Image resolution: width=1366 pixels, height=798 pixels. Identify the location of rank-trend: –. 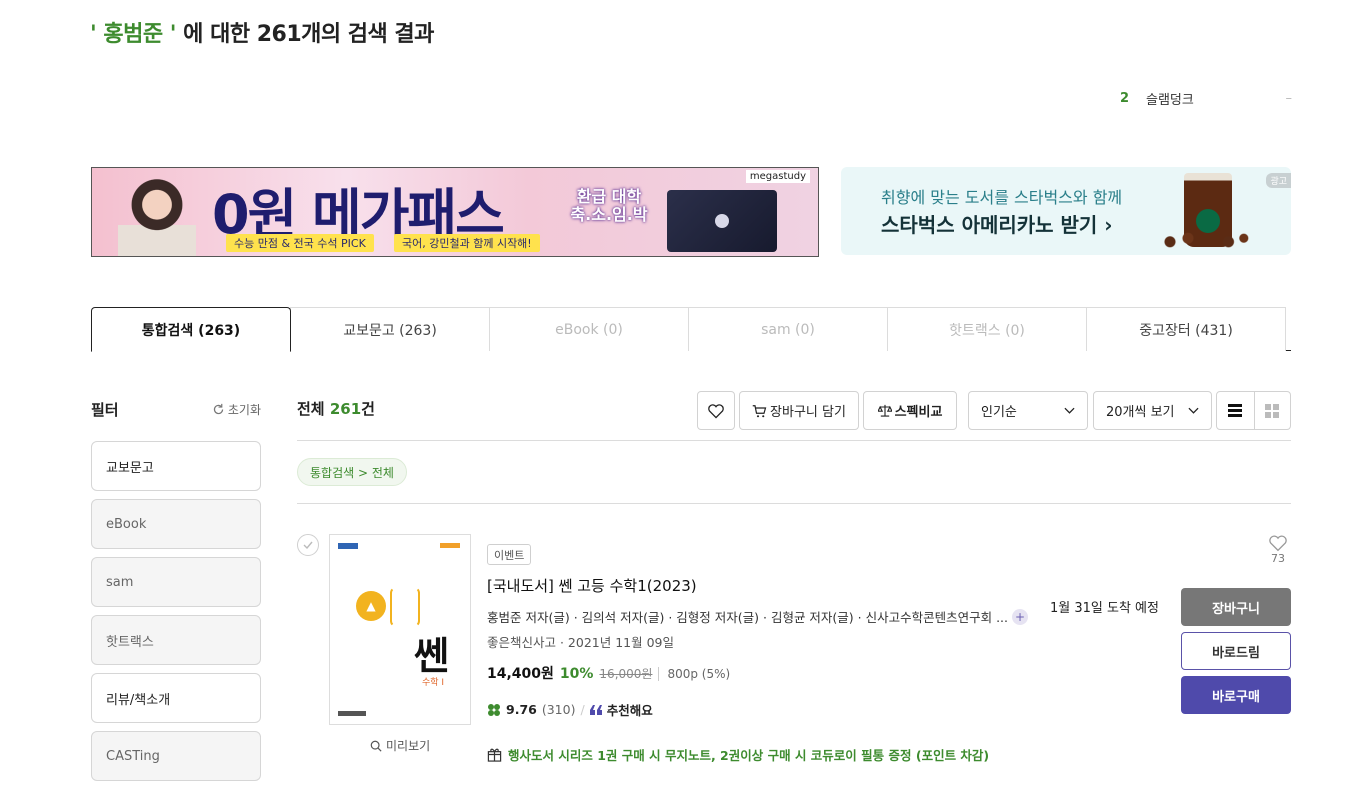
(1289, 98).